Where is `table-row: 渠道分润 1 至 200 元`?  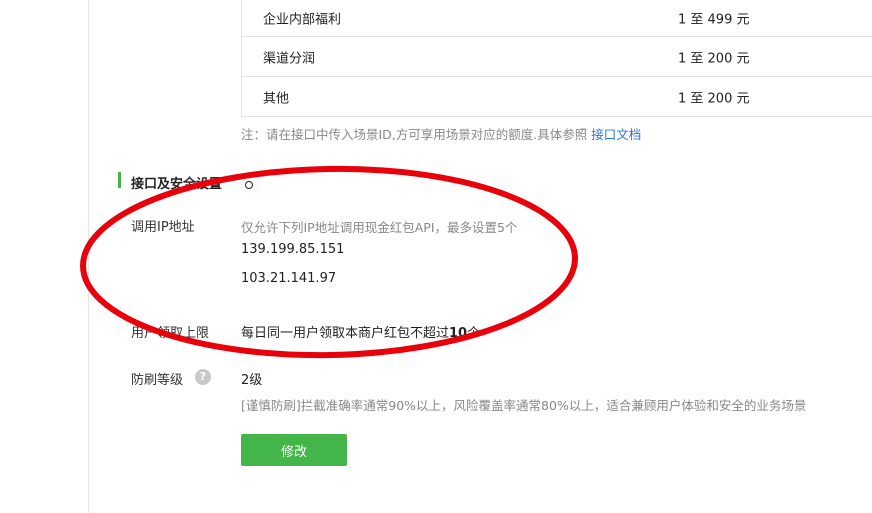 table-row: 渠道分润 1 至 200 元 is located at coordinates (557, 57).